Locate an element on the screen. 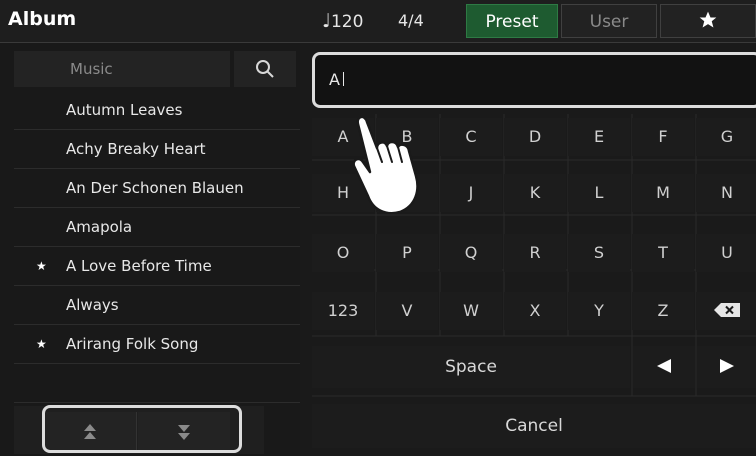  cursor-right-key is located at coordinates (726, 367).